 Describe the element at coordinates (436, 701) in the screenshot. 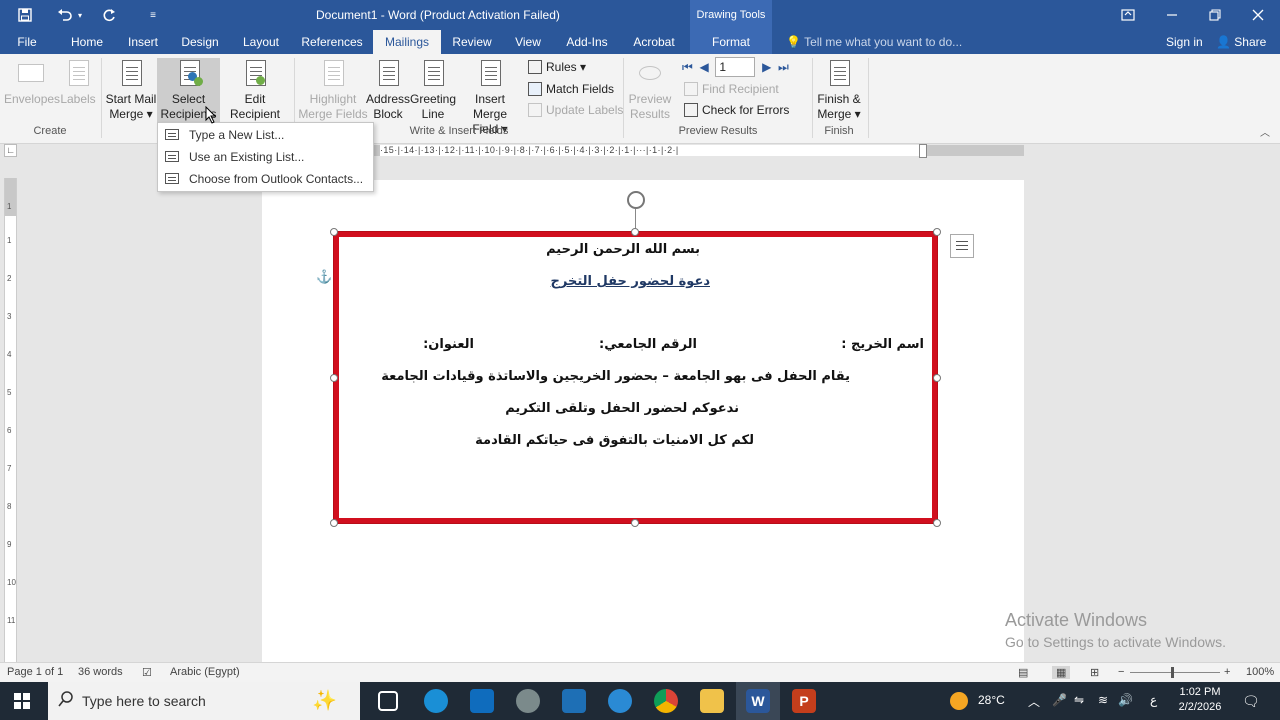

I see `edge-icon` at that location.